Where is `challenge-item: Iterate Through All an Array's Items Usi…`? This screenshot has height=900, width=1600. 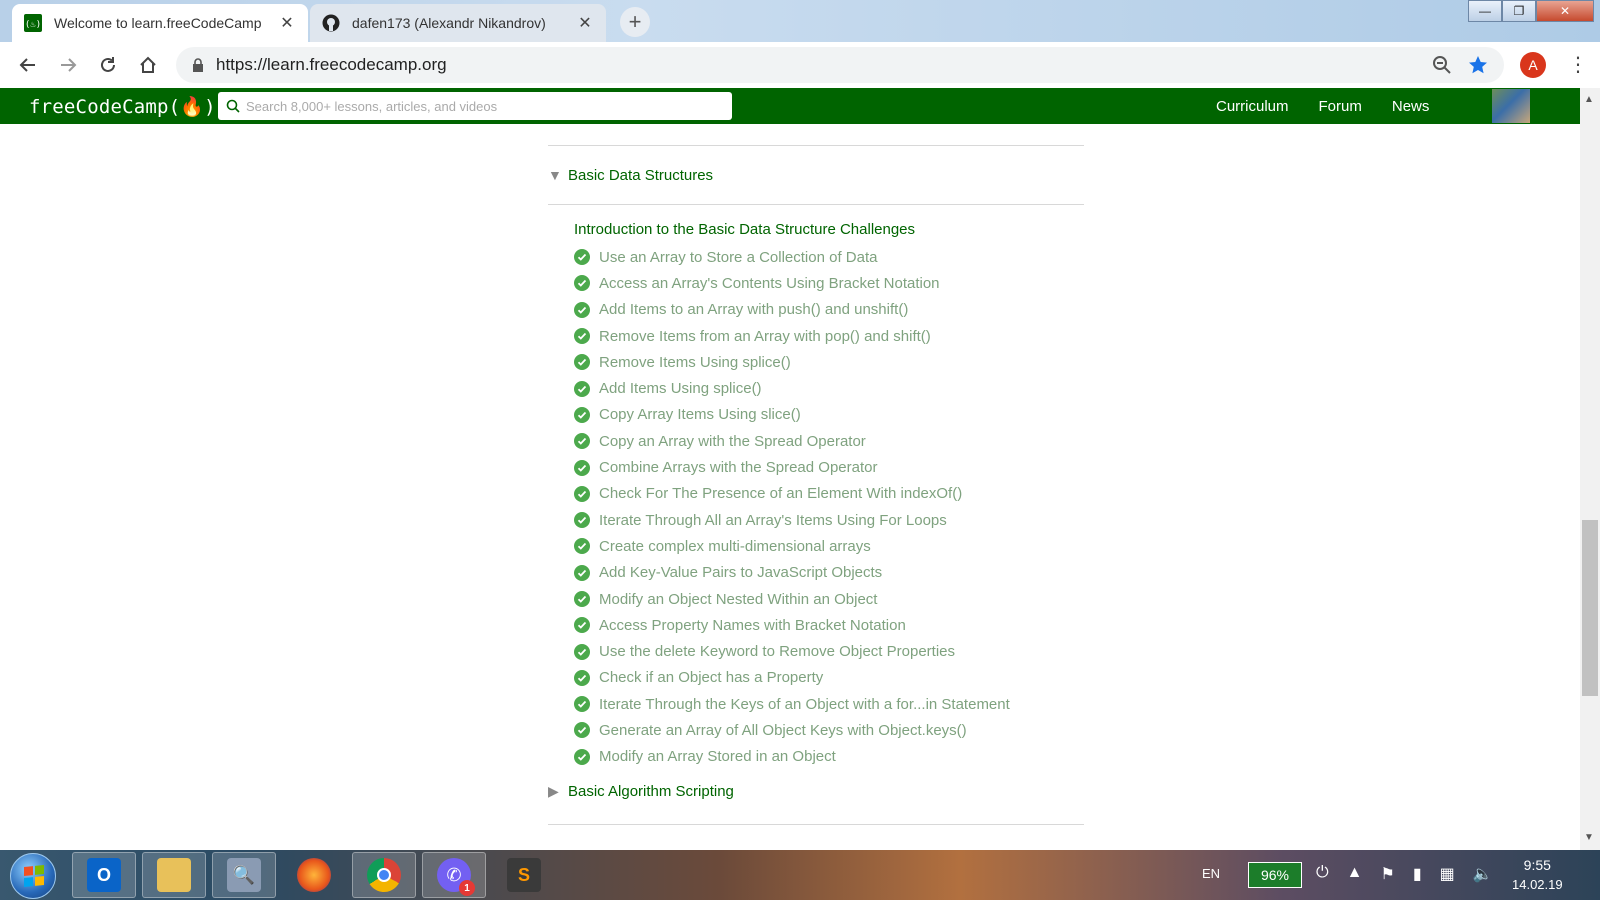 challenge-item: Iterate Through All an Array's Items Usi… is located at coordinates (829, 520).